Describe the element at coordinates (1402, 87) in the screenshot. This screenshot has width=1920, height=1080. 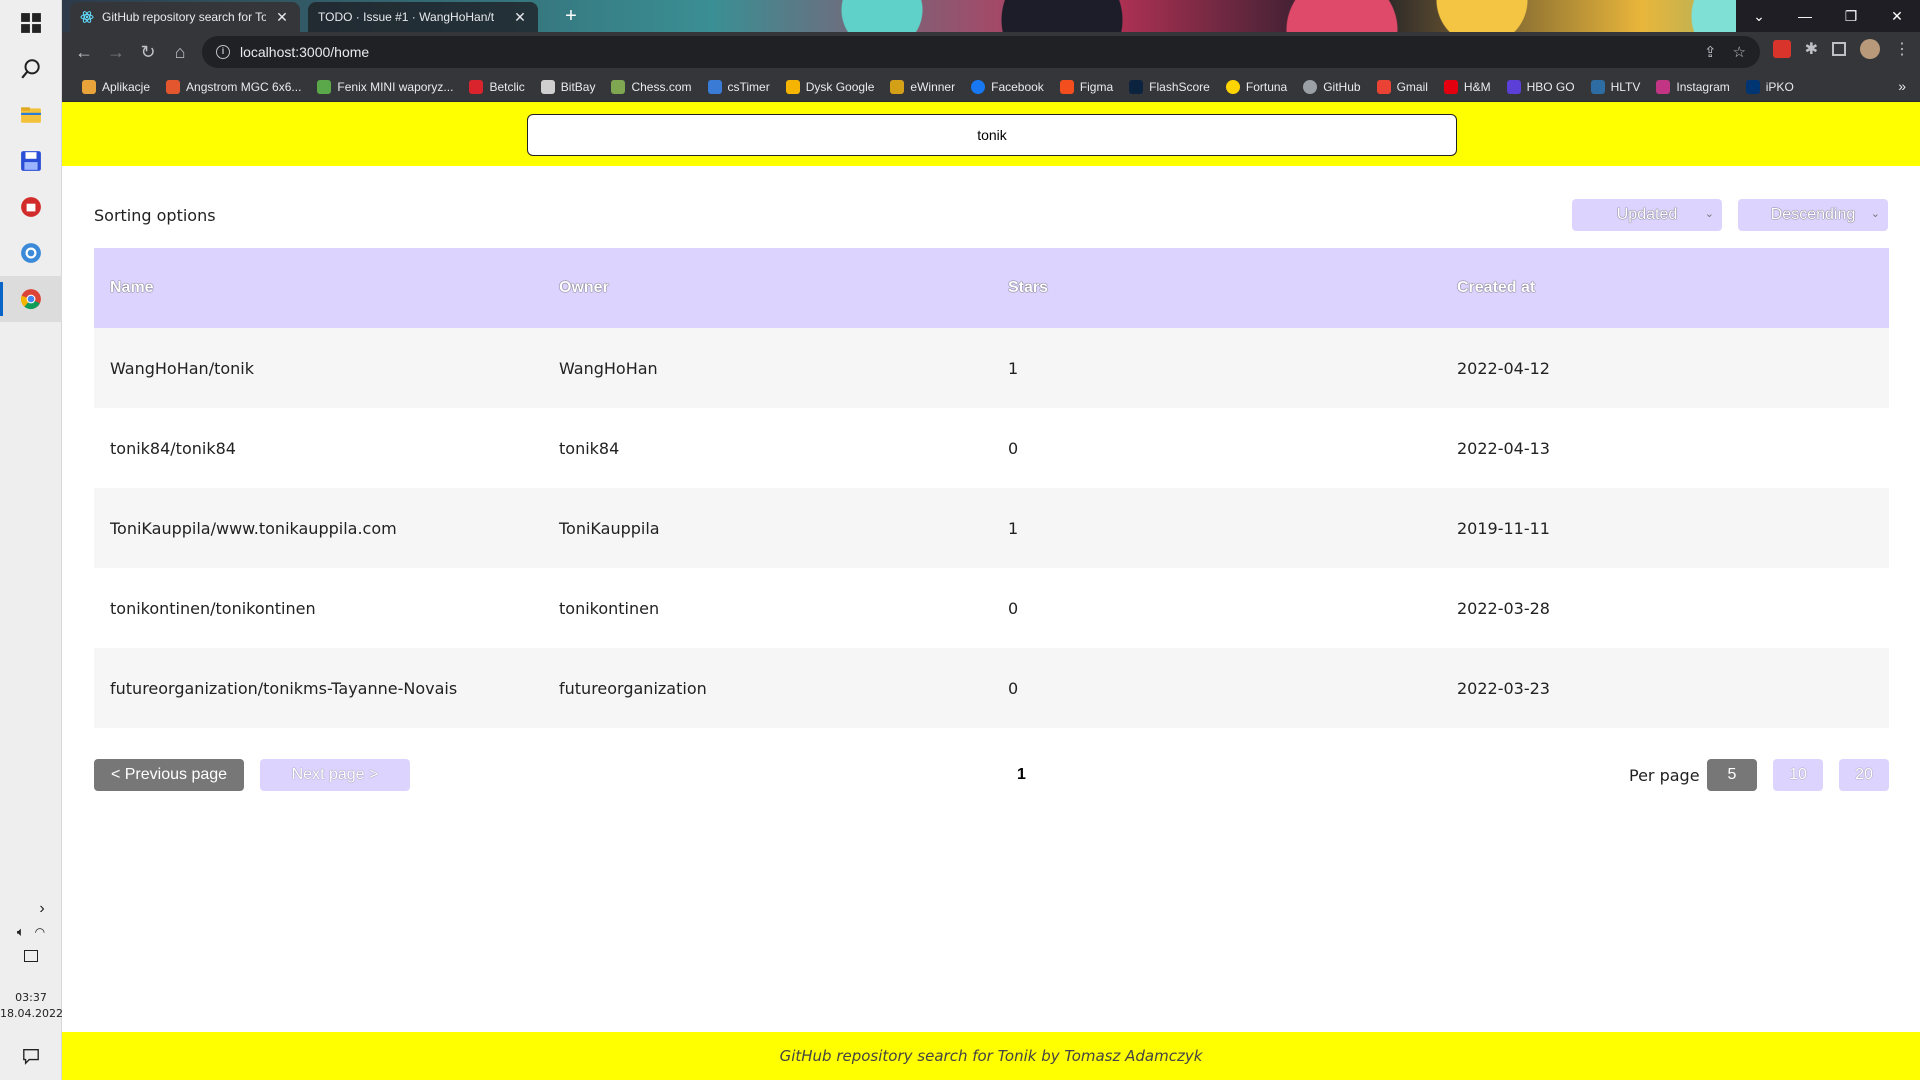
I see `bookmark-item: Gmail` at that location.